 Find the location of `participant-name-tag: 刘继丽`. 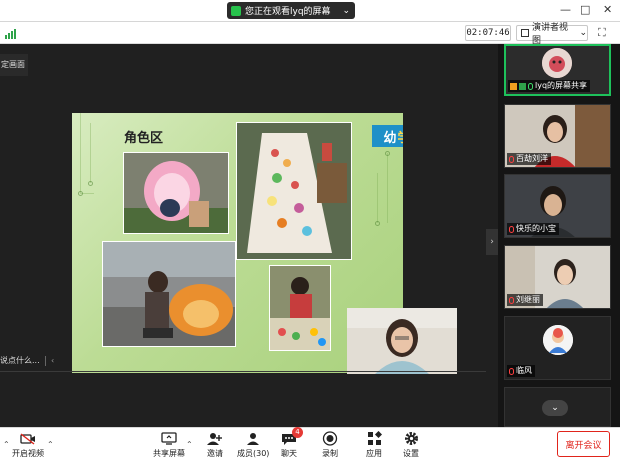

participant-name-tag: 刘继丽 is located at coordinates (525, 300).